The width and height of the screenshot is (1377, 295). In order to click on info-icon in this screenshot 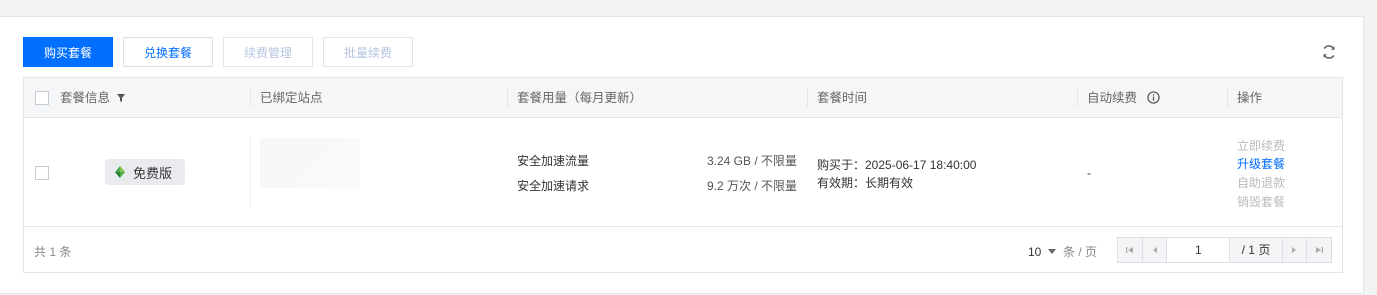, I will do `click(1153, 97)`.